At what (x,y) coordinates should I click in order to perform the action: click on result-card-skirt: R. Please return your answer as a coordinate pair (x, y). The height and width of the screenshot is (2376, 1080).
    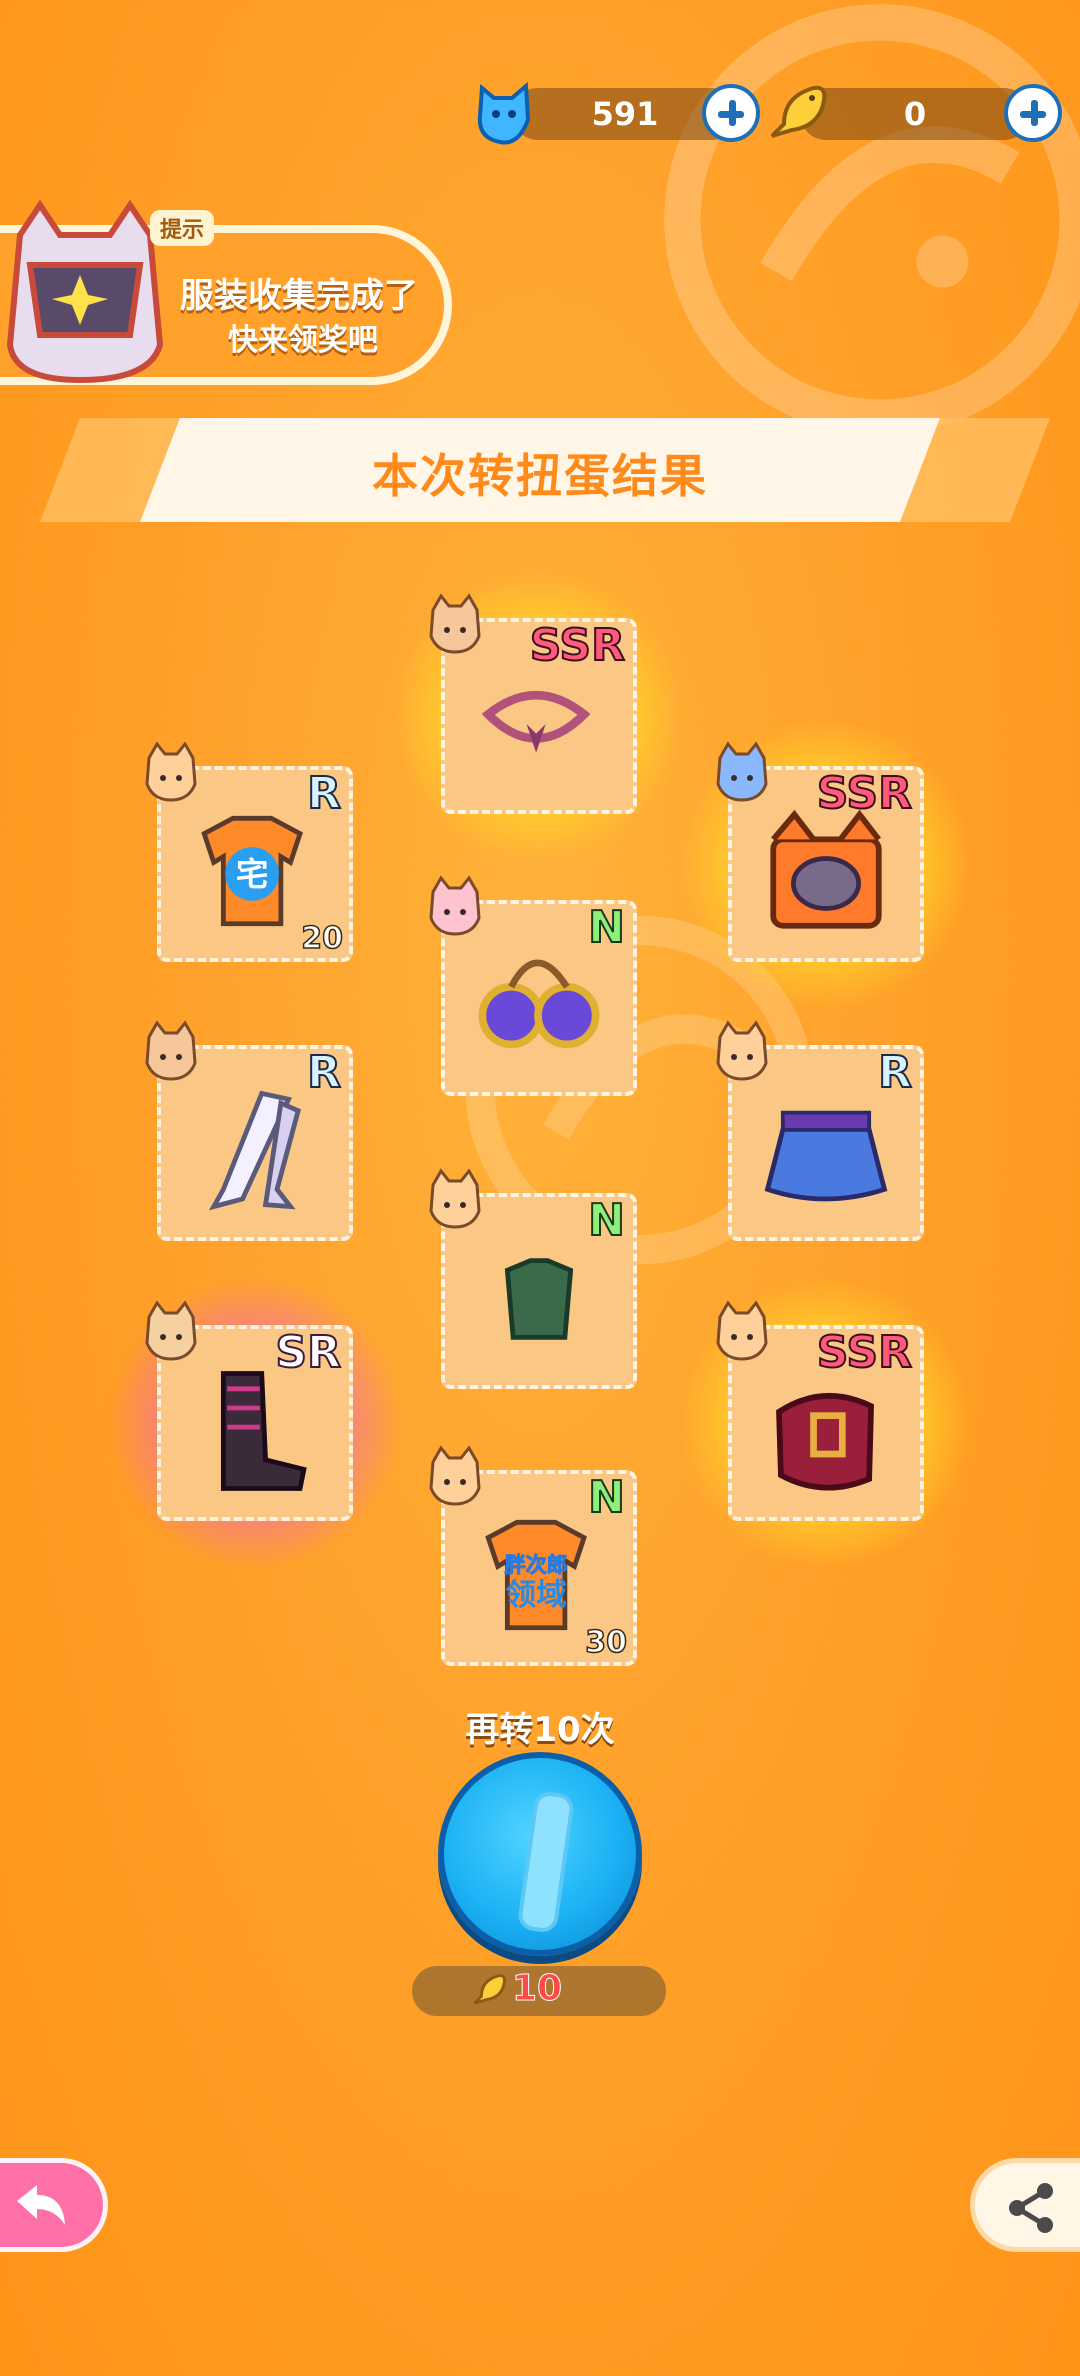
    Looking at the image, I should click on (820, 1130).